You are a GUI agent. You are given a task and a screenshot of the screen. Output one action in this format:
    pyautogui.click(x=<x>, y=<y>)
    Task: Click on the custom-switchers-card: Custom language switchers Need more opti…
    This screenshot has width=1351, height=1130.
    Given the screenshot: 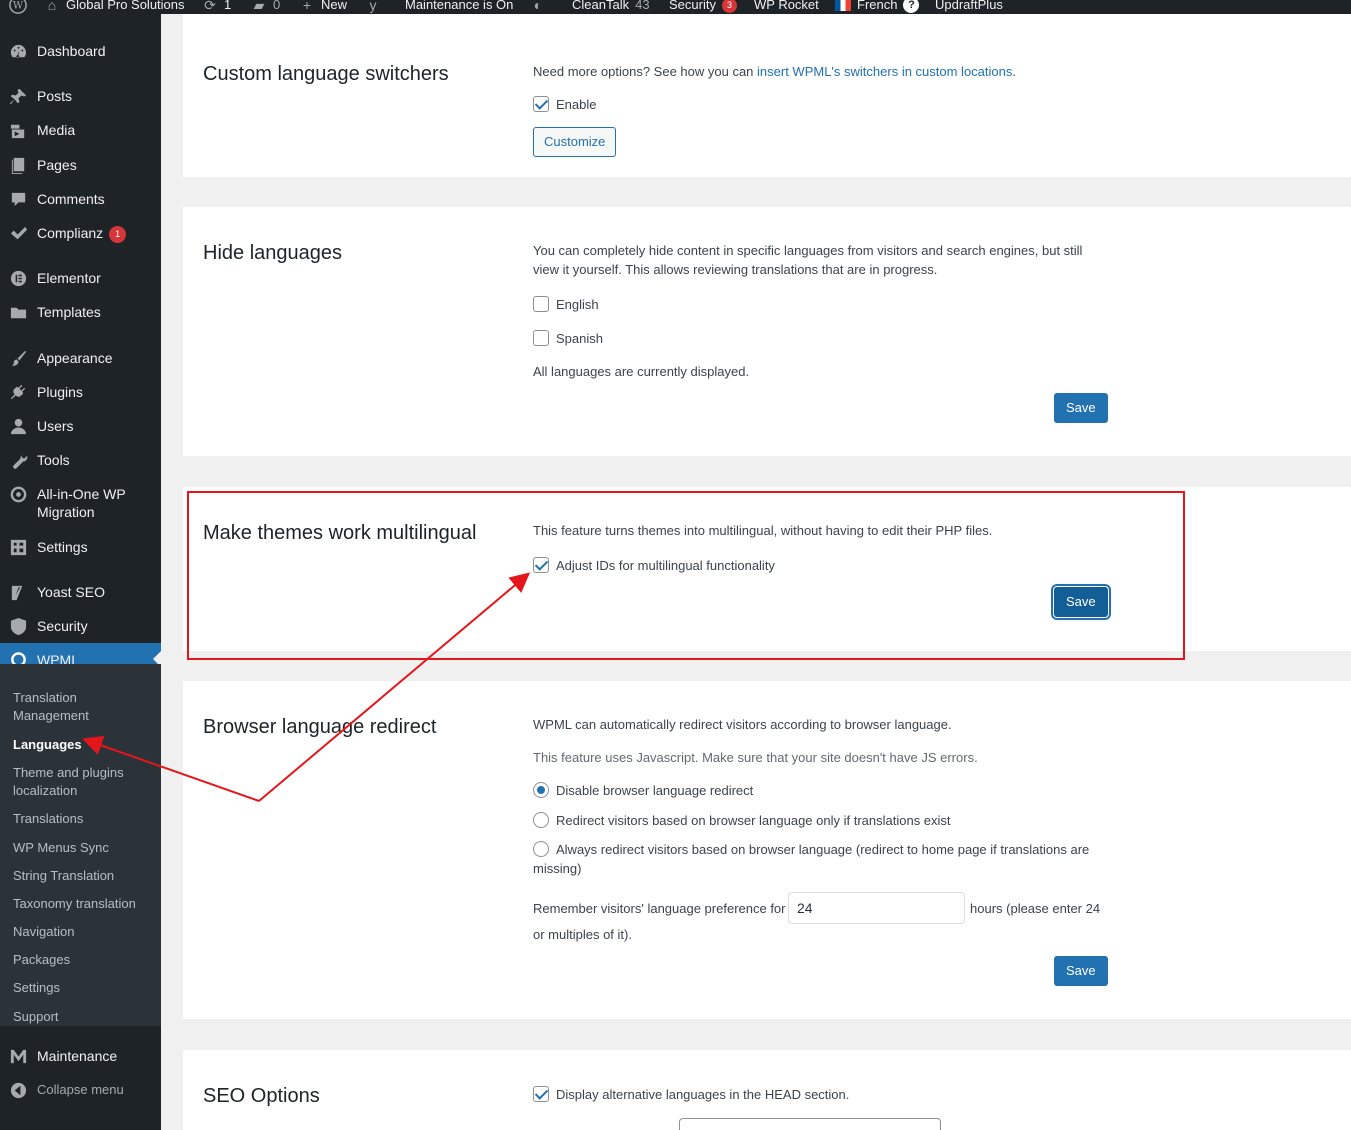 What is the action you would take?
    pyautogui.click(x=767, y=95)
    